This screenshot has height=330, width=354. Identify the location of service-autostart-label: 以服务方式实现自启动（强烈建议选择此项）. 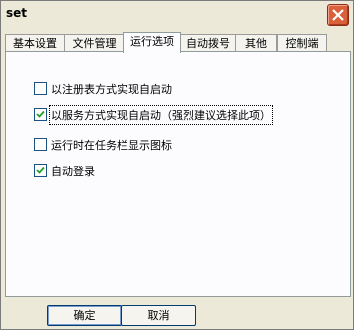
(161, 115).